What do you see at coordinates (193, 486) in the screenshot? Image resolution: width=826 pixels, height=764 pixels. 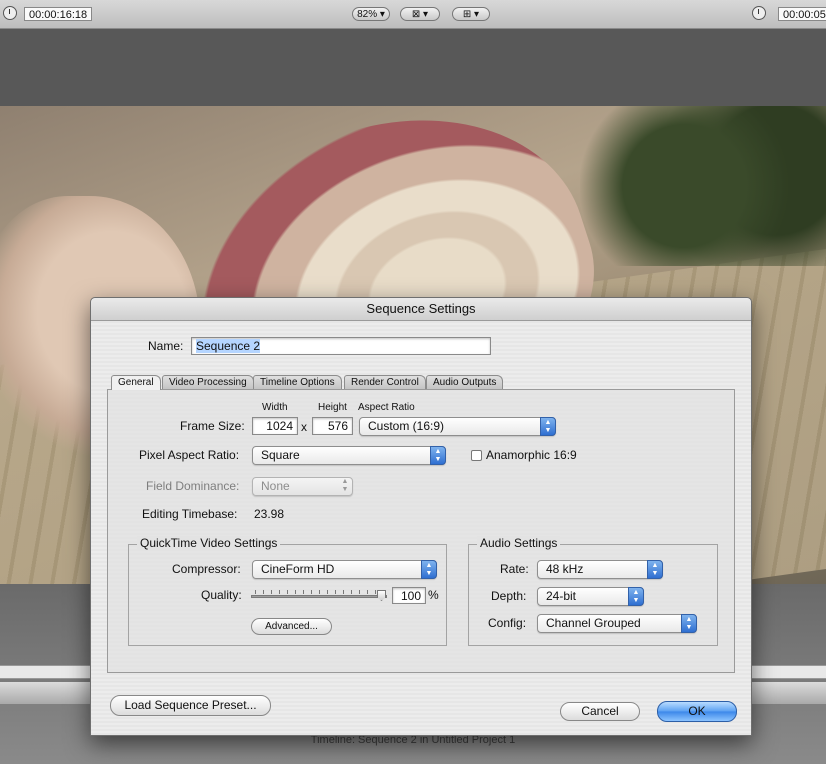 I see `field-dominance-label: Field Dominance:` at bounding box center [193, 486].